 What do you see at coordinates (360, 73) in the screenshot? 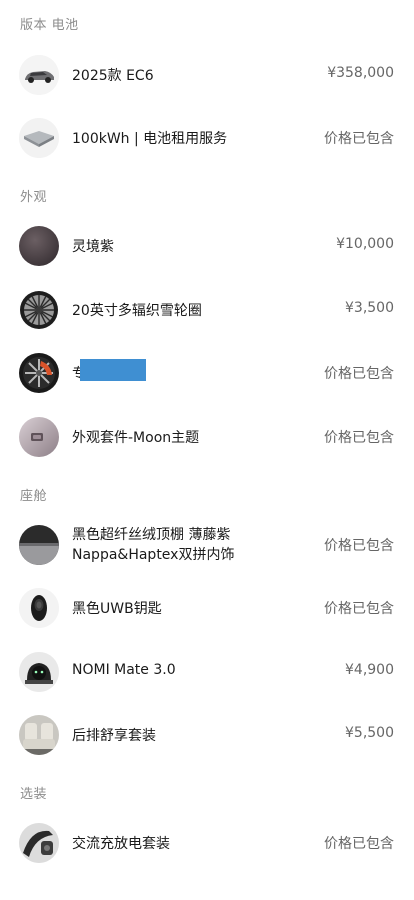
I see `item-price: ¥358,000` at bounding box center [360, 73].